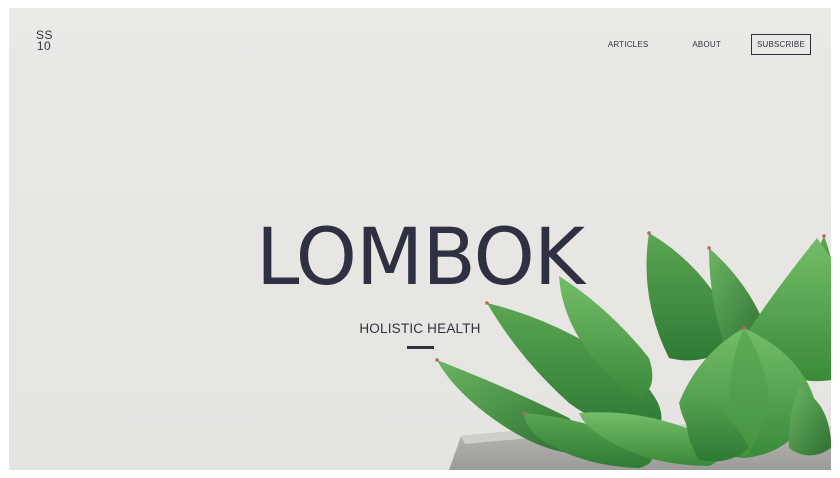 Image resolution: width=840 pixels, height=478 pixels. I want to click on subscribe-button: SUBSCRIBE, so click(780, 44).